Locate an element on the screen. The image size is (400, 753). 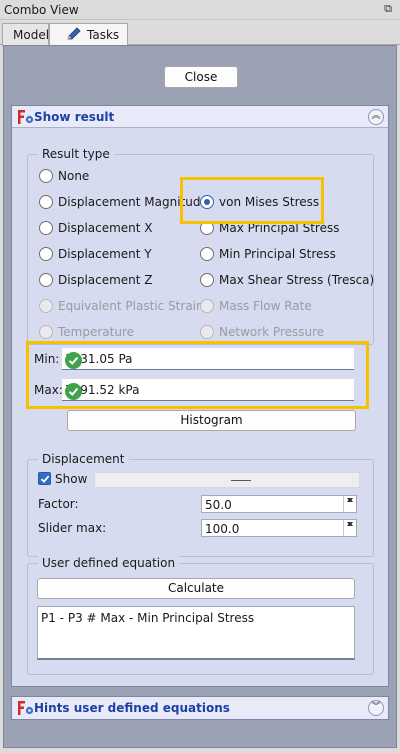
close-button: Close is located at coordinates (201, 77).